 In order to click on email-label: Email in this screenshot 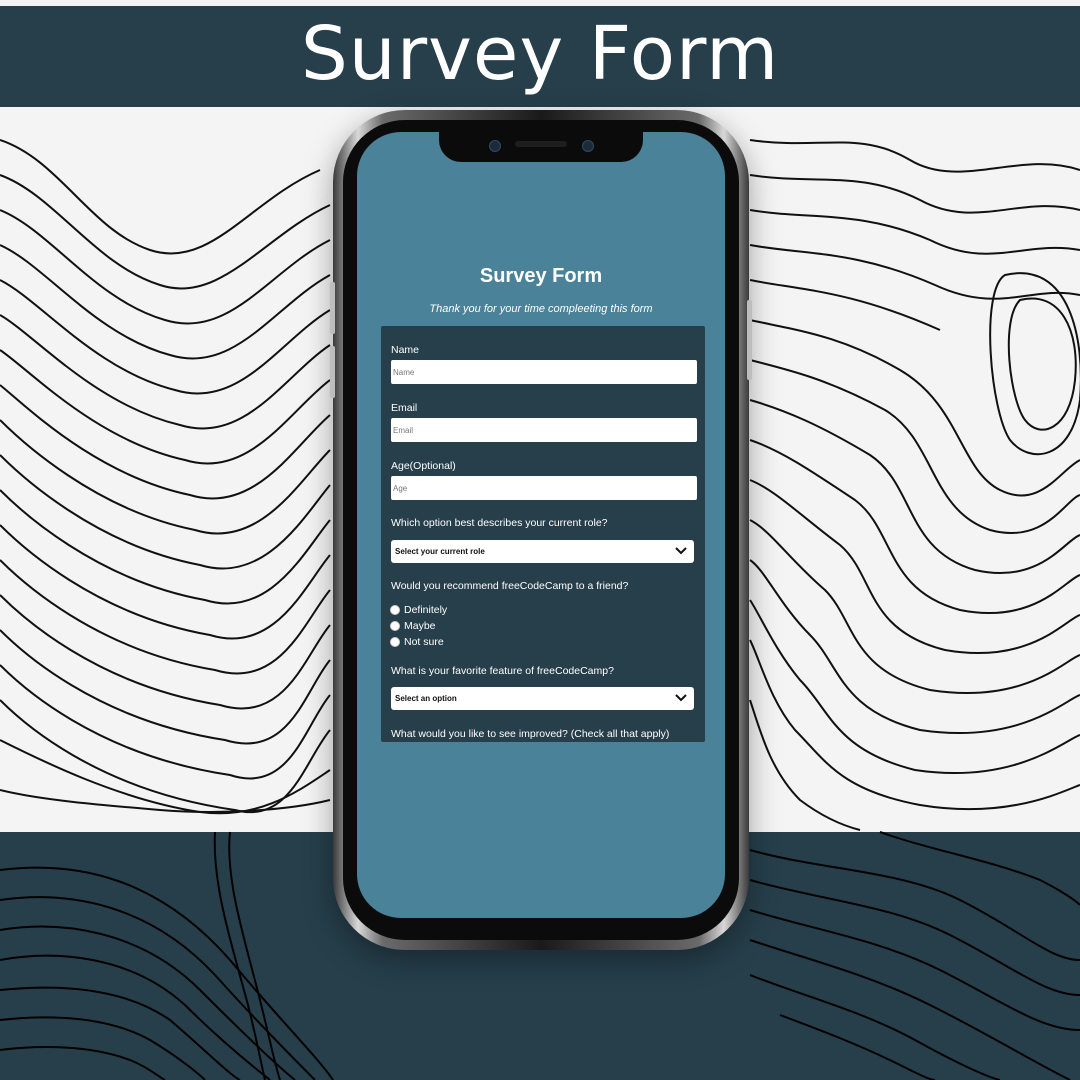, I will do `click(404, 408)`.